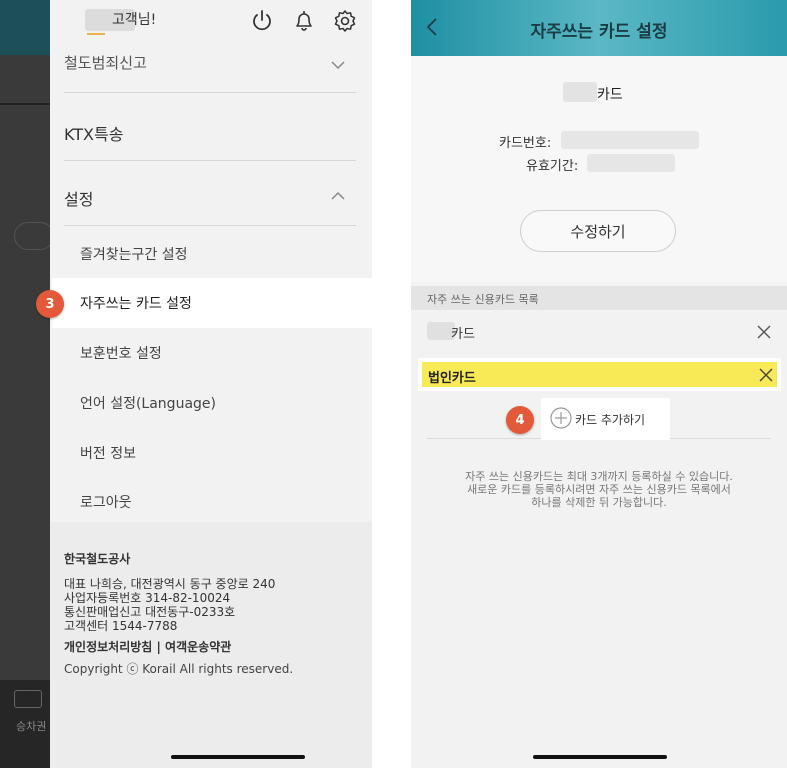 The image size is (787, 768). Describe the element at coordinates (97, 559) in the screenshot. I see `company-name: 한국철도공사` at that location.